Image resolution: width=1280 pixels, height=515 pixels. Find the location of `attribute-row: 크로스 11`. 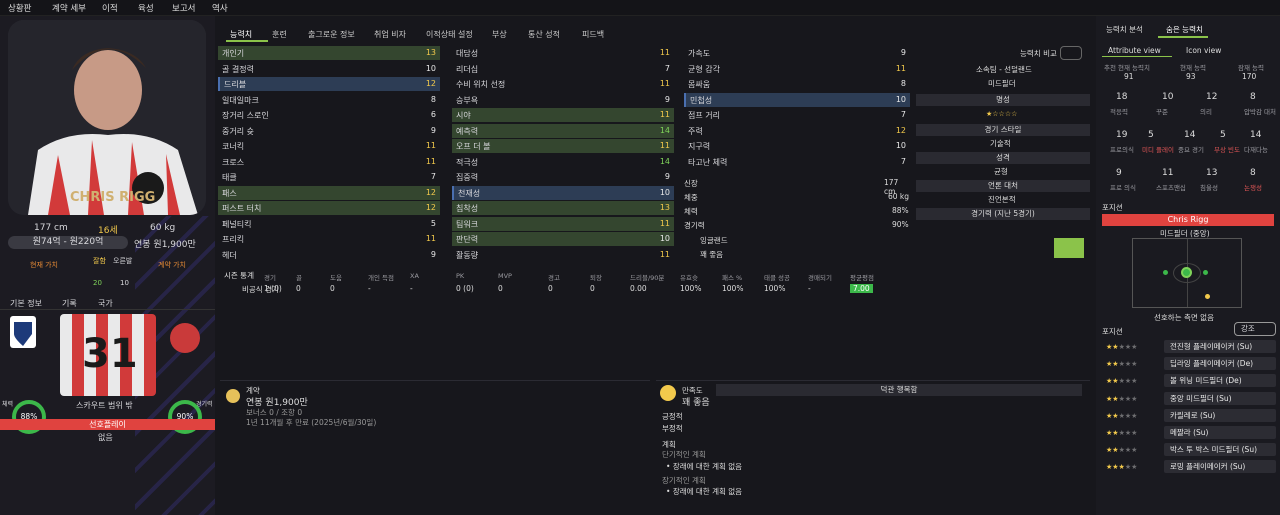

attribute-row: 크로스 11 is located at coordinates (329, 162).